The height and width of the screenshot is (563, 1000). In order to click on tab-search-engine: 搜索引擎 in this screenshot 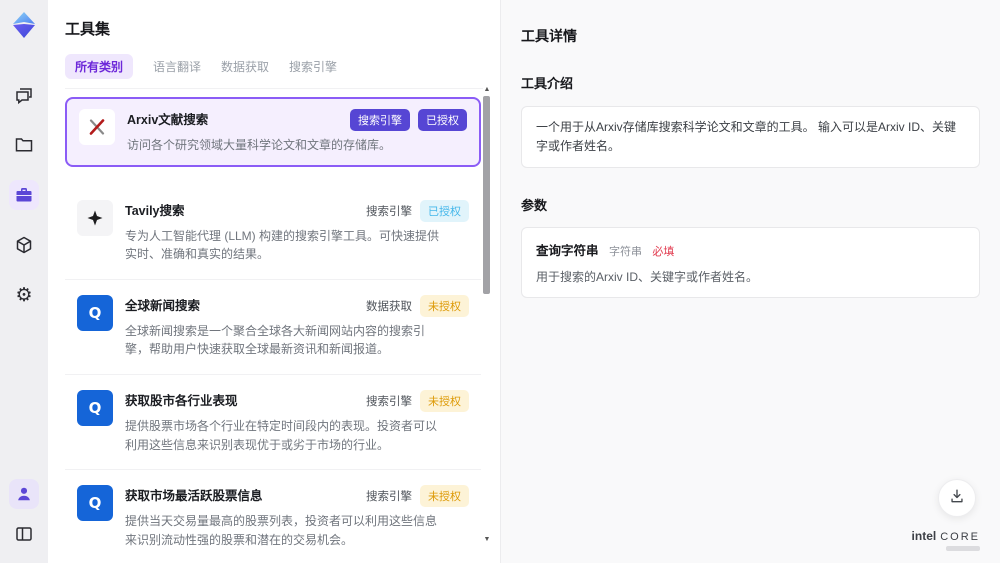, I will do `click(313, 66)`.